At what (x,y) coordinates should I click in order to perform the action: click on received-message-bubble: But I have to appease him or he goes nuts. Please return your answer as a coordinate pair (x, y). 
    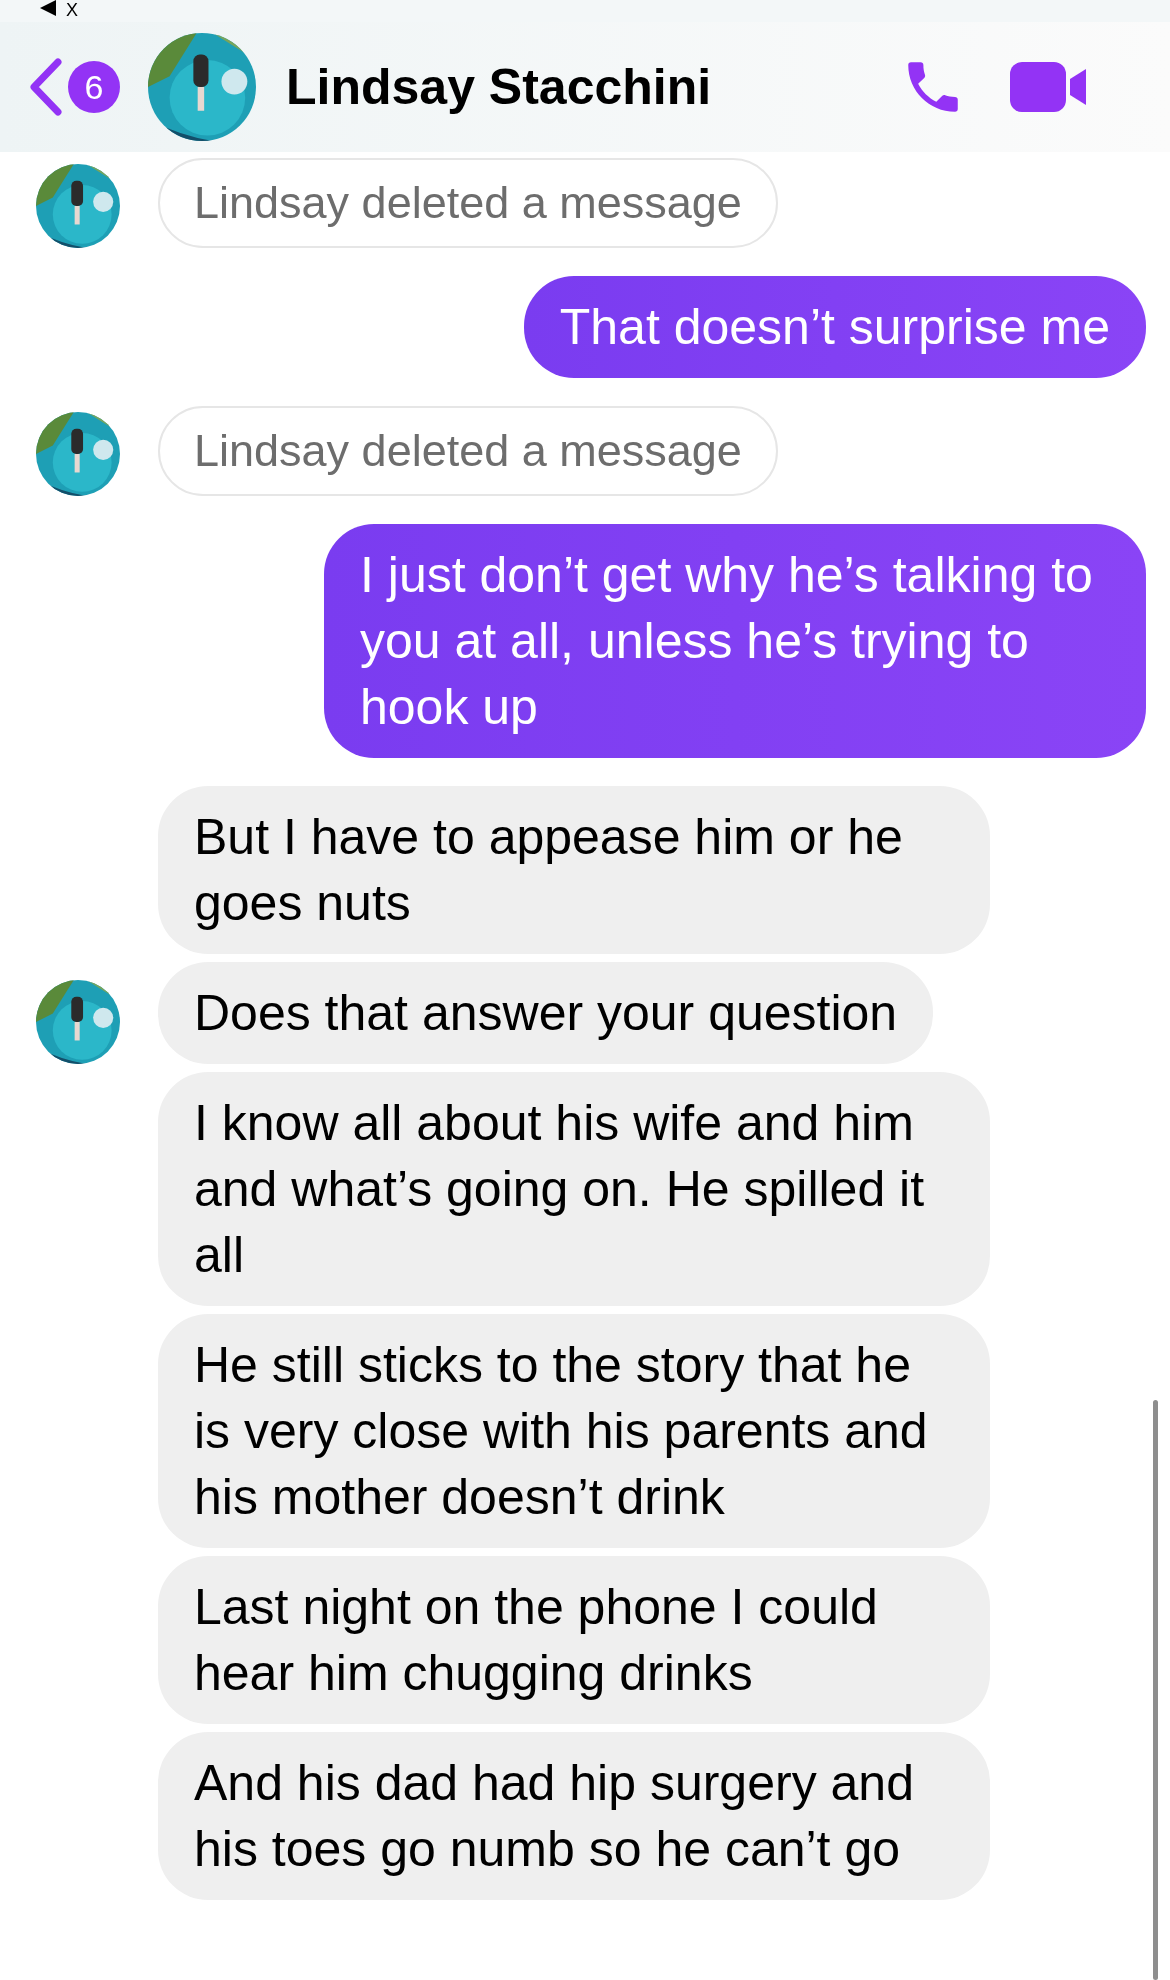
    Looking at the image, I should click on (574, 870).